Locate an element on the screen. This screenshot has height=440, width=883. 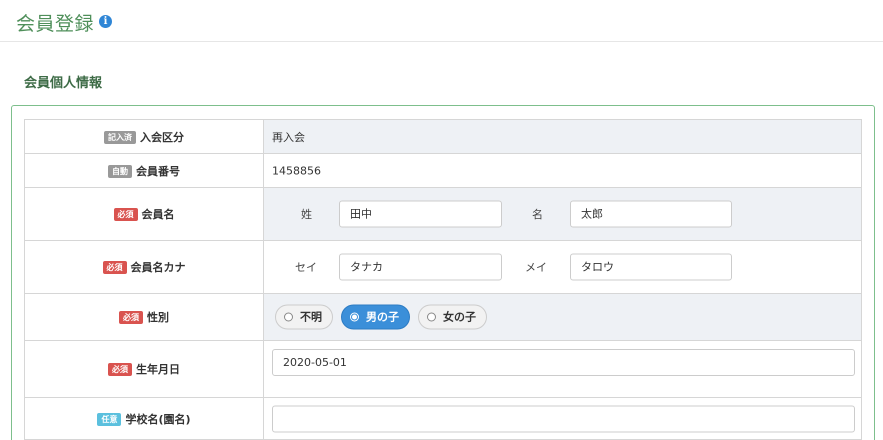
field-label-text: 学校名(園名) is located at coordinates (158, 419).